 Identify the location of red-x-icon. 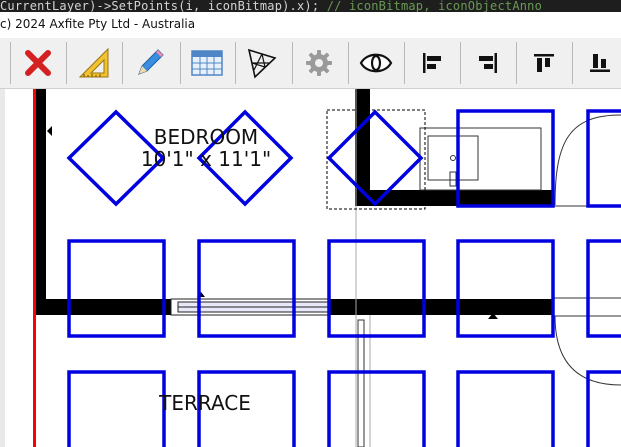
(38, 63).